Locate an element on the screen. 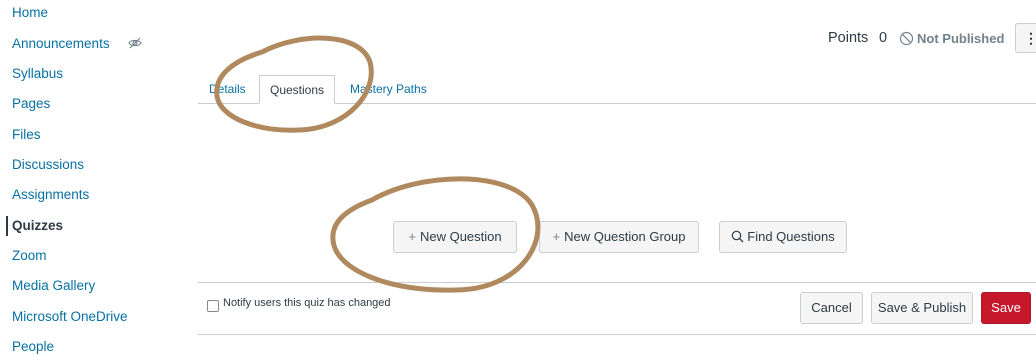  sidebar-item-microsoft-onedrive: Microsoft OneDrive is located at coordinates (70, 317).